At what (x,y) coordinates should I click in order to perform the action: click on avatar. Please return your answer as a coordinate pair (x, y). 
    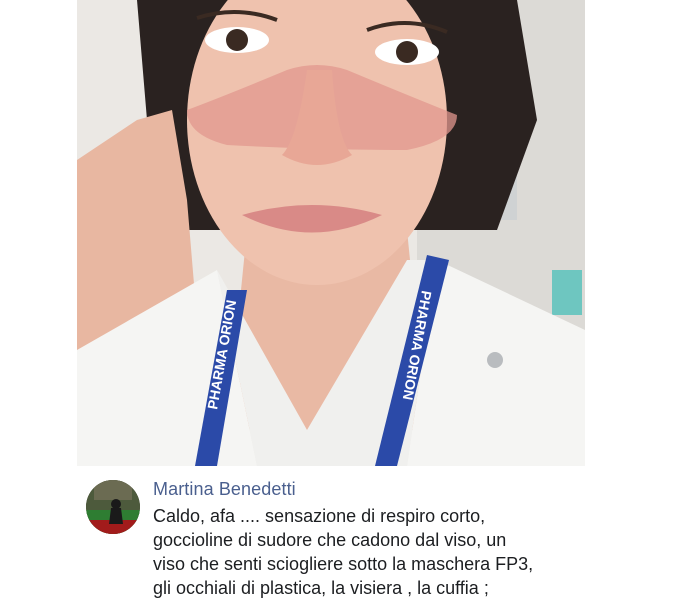
    Looking at the image, I should click on (113, 507).